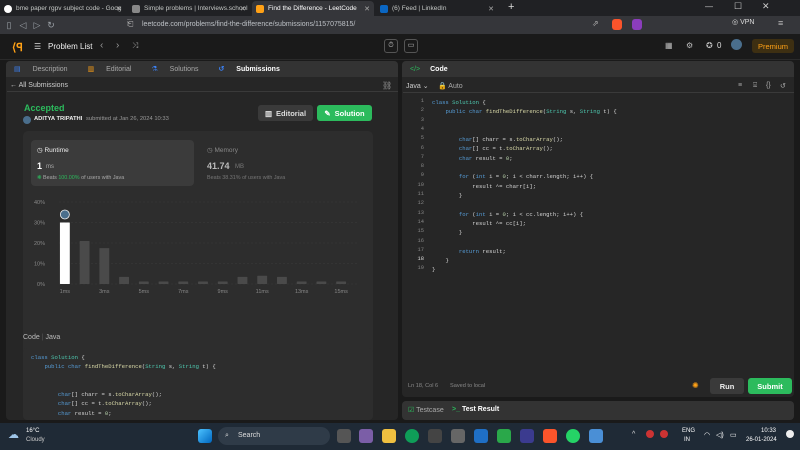 The image size is (800, 450). What do you see at coordinates (738, 6) in the screenshot?
I see `maximize-button: ☐` at bounding box center [738, 6].